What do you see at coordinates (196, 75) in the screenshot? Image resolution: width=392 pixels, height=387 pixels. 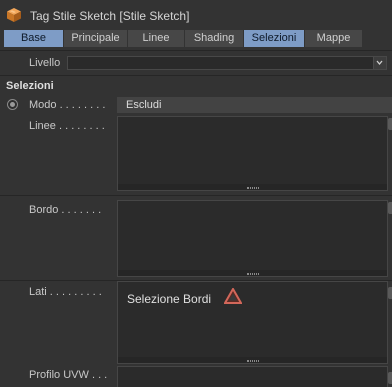 I see `section-divider` at bounding box center [196, 75].